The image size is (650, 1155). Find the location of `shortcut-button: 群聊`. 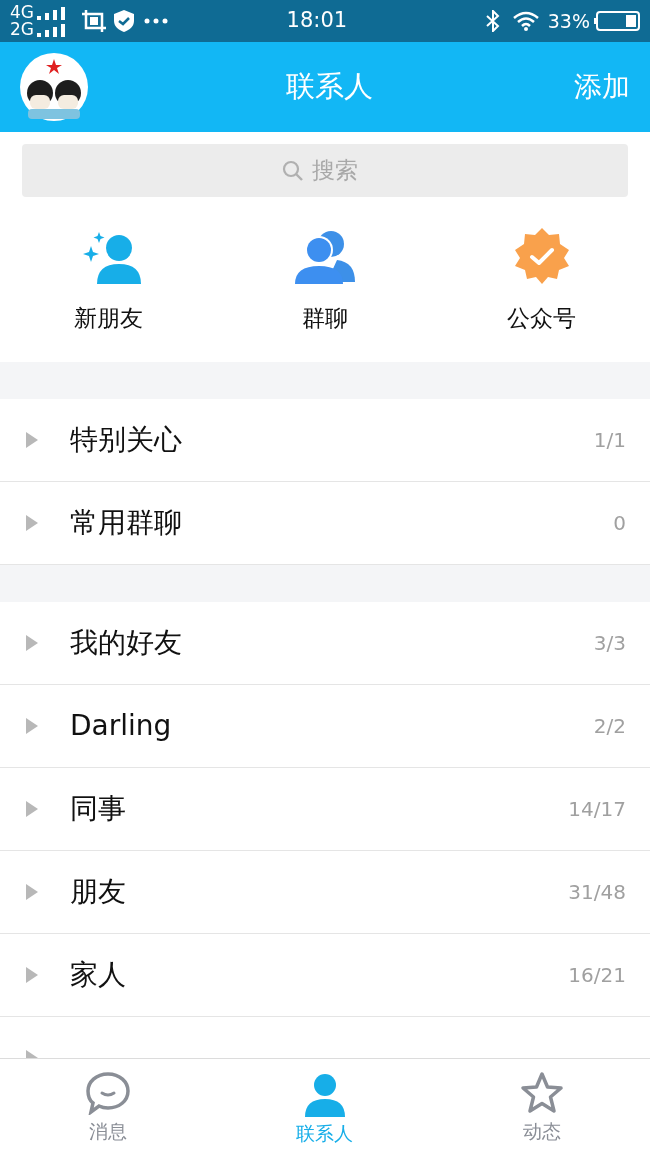

shortcut-button: 群聊 is located at coordinates (325, 283).